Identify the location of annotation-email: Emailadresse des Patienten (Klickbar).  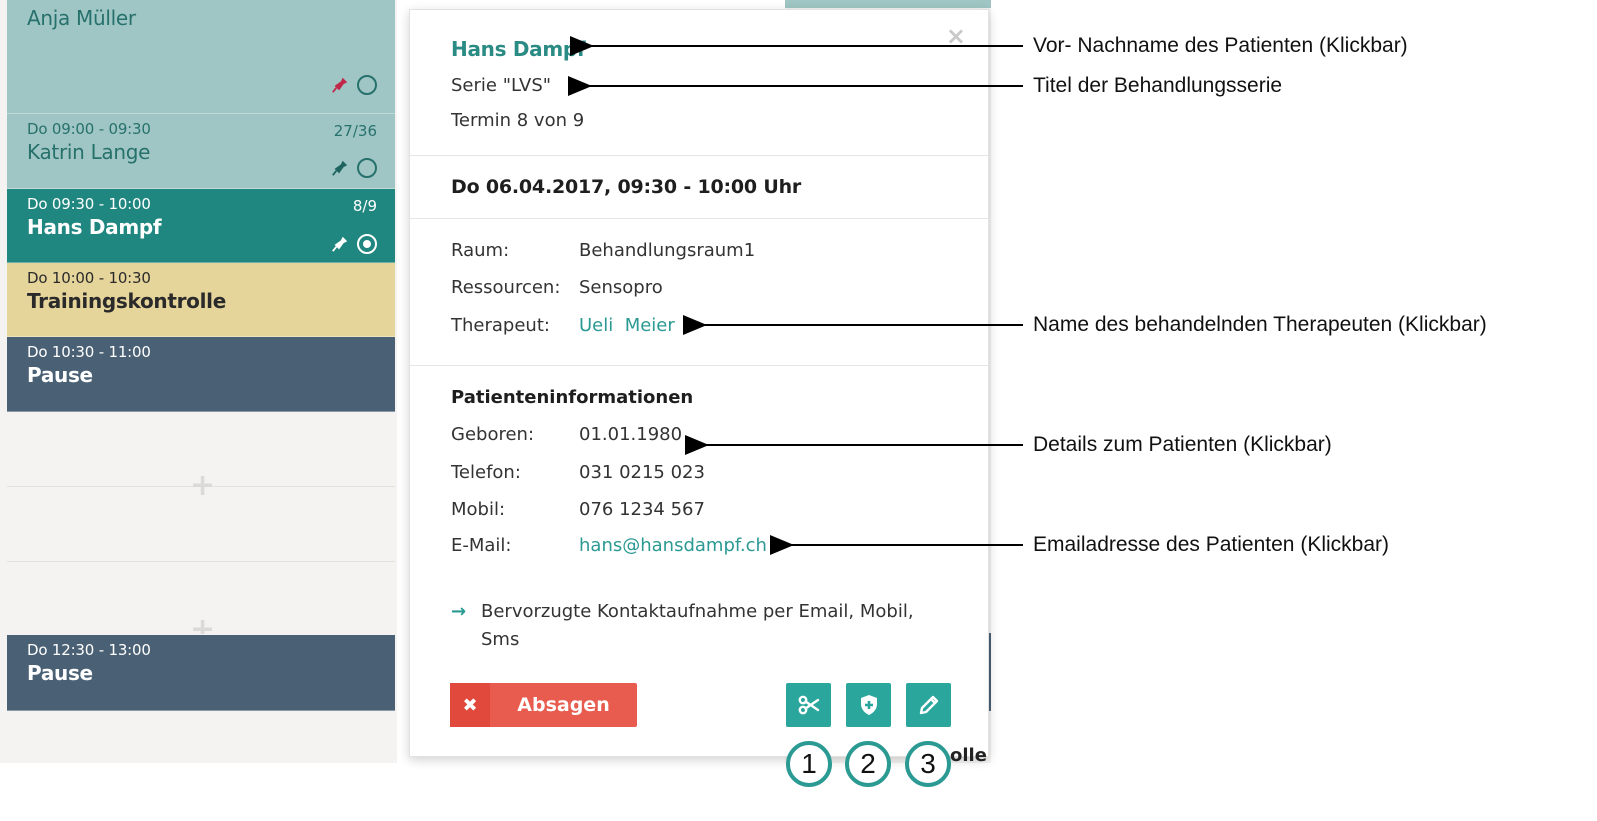
(1211, 544).